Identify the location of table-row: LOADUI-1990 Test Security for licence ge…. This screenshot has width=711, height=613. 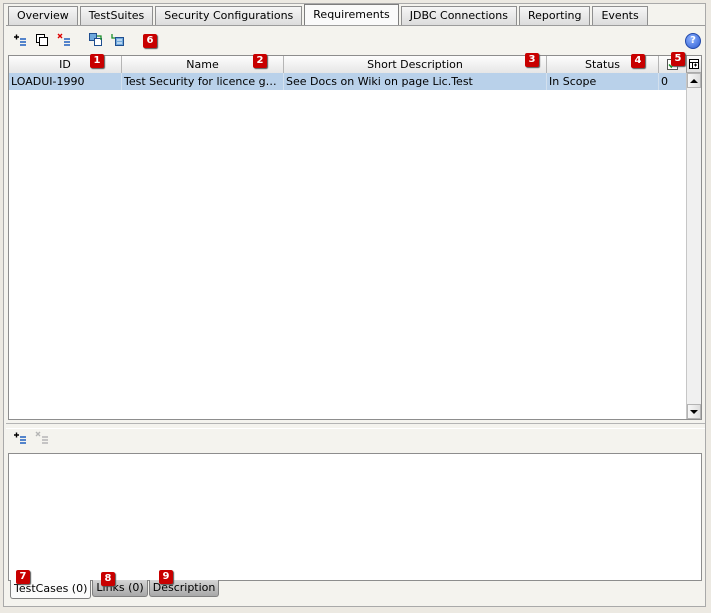
(348, 81).